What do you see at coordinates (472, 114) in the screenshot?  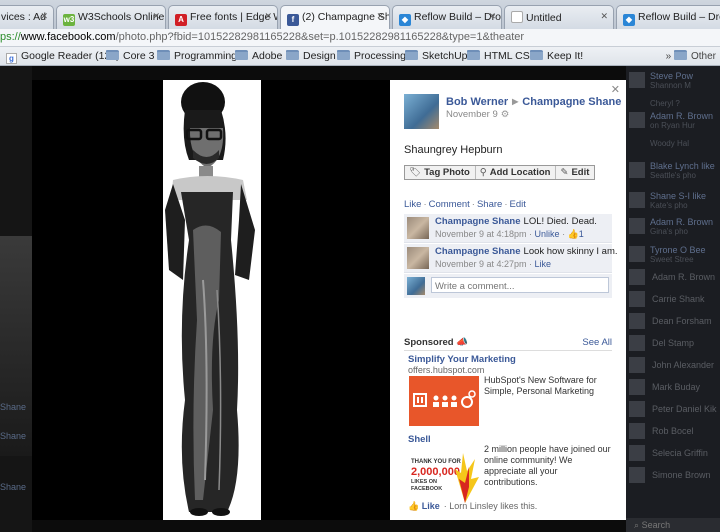 I see `post-date-link: November 9` at bounding box center [472, 114].